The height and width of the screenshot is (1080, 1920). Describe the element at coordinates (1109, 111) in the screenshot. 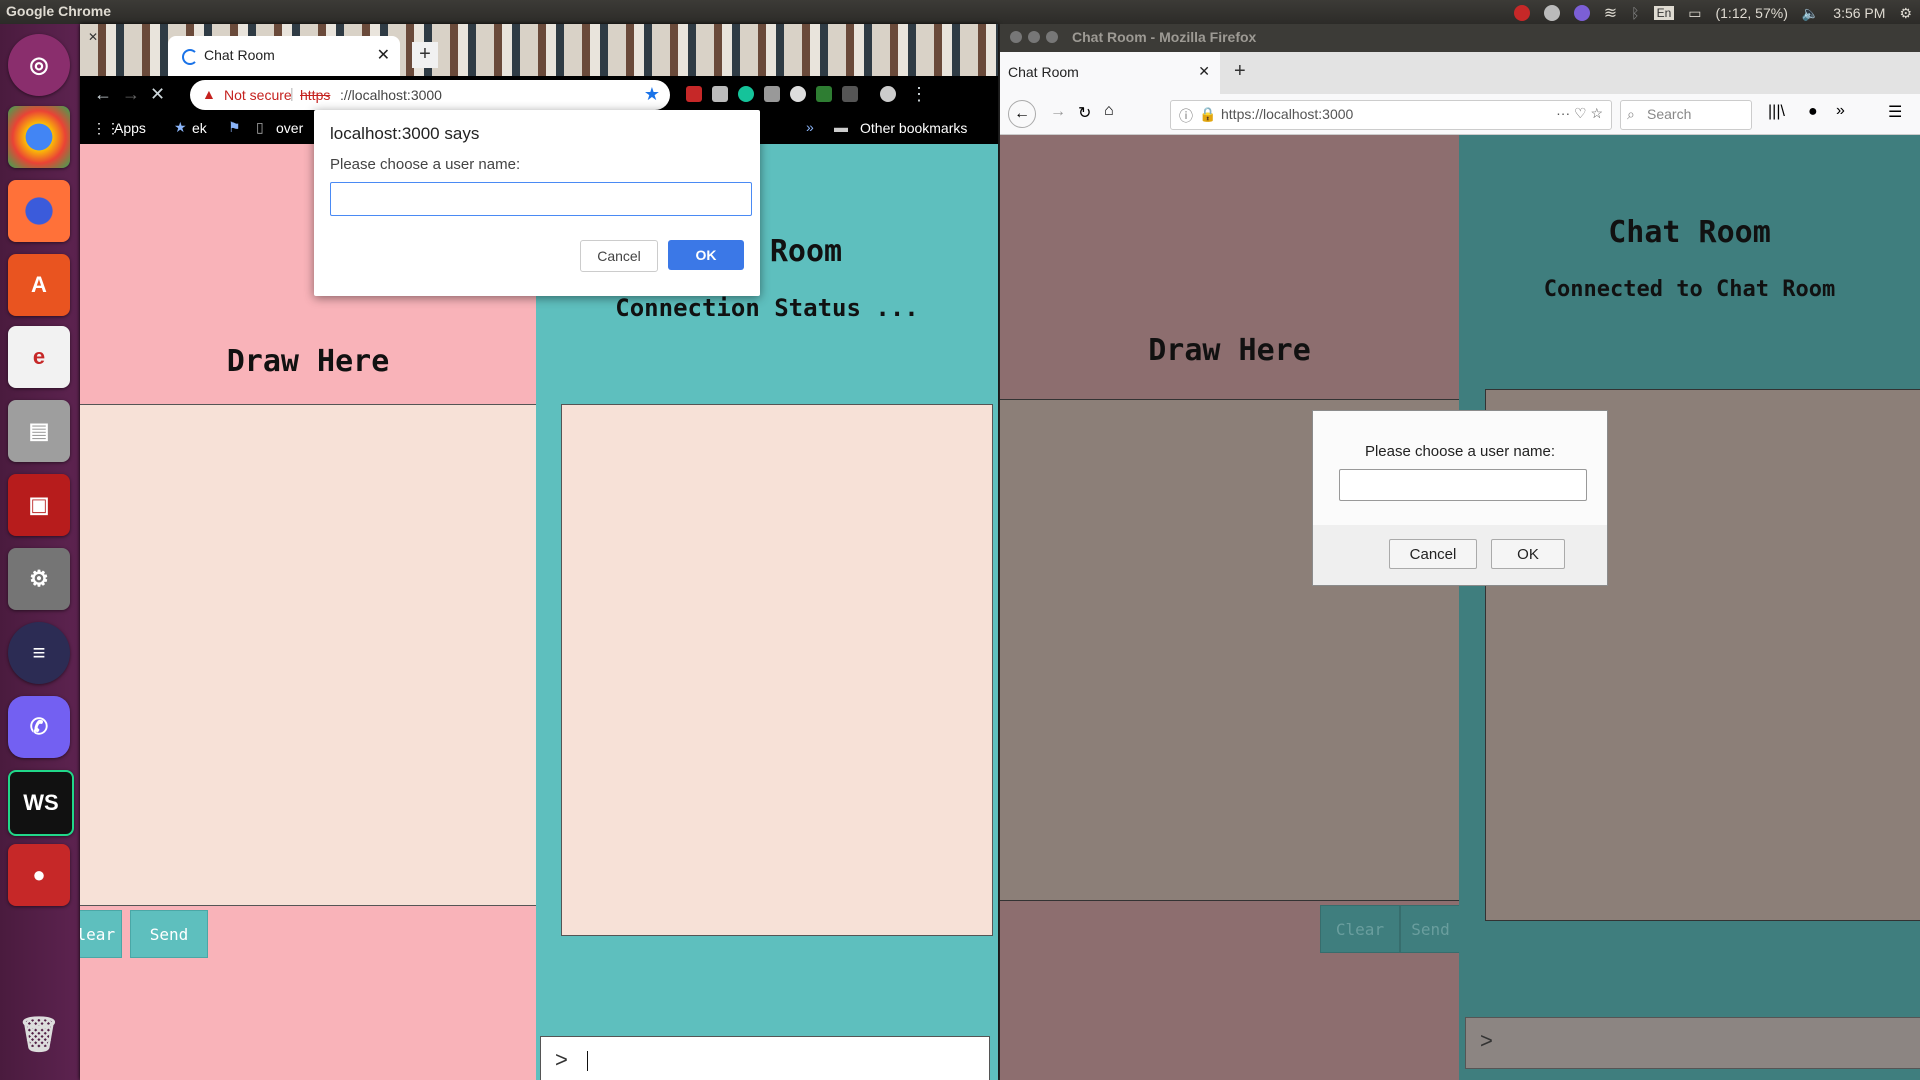

I see `home-icon: ⌂` at that location.